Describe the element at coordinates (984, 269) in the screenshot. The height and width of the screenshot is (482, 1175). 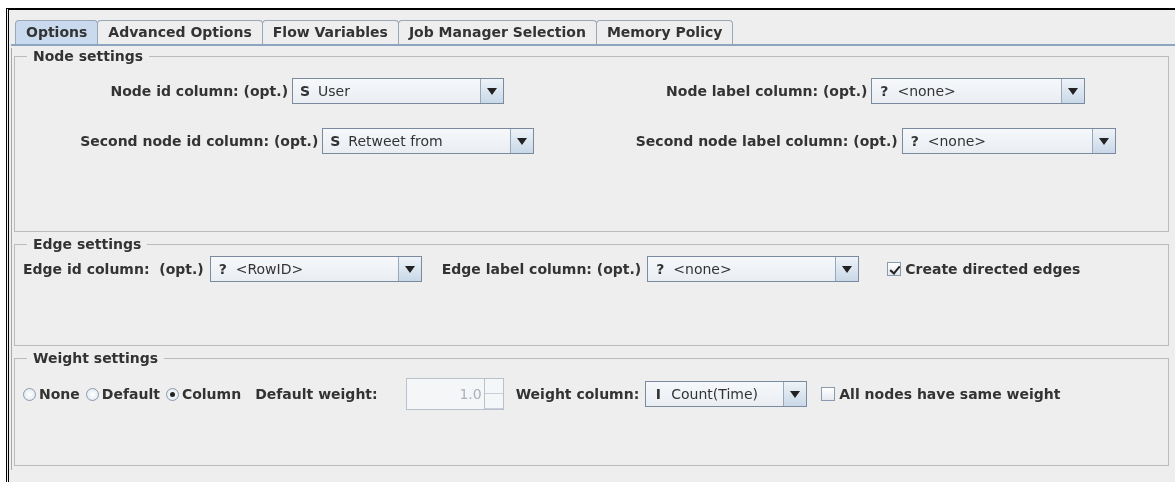
I see `directed-edges-checkbox: Create directed edges` at that location.